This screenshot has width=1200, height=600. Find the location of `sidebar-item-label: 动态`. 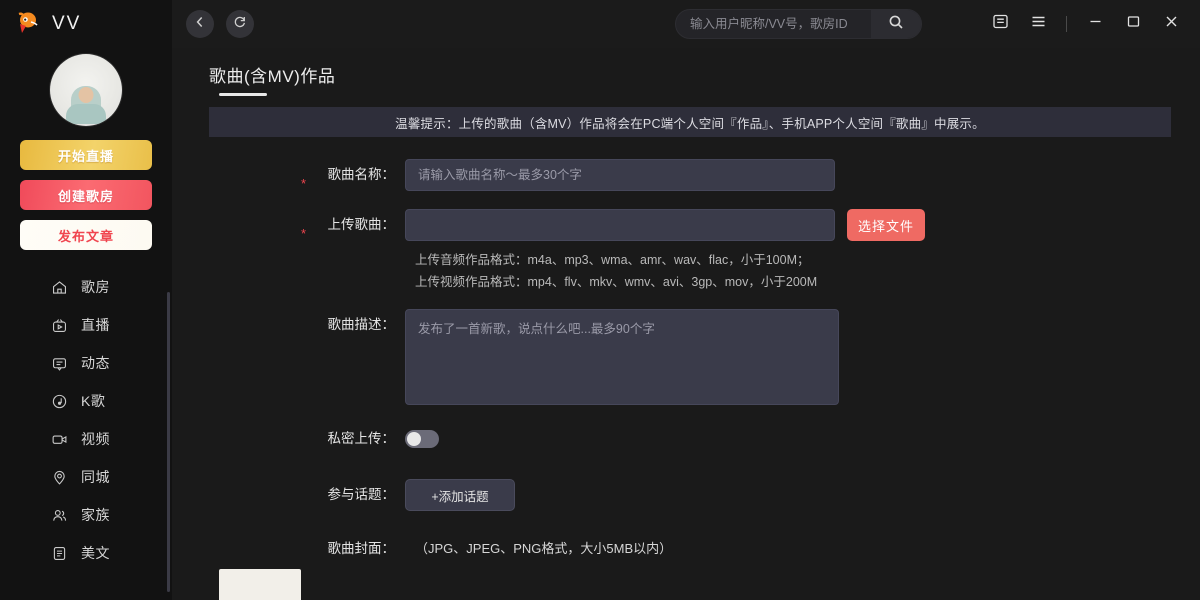

sidebar-item-label: 动态 is located at coordinates (95, 363).